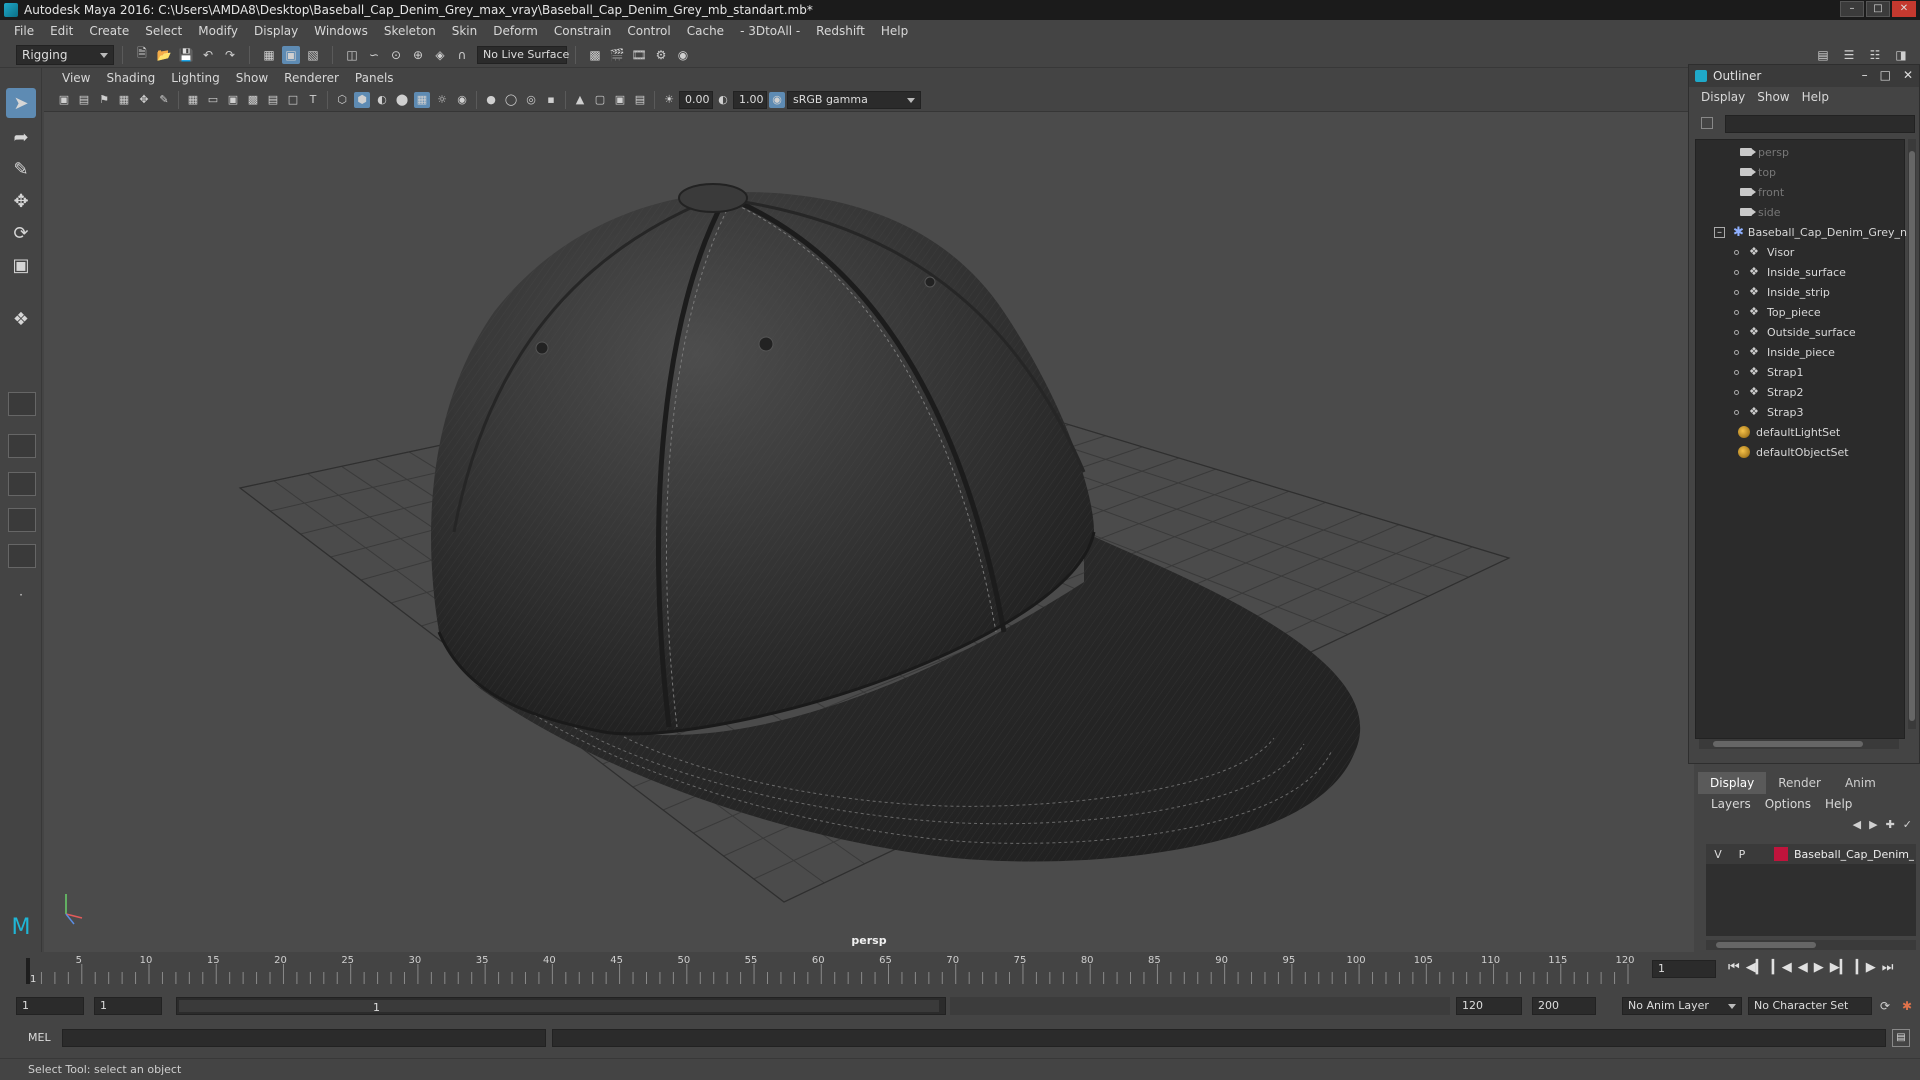 This screenshot has width=1920, height=1080. I want to click on layout-four-view-icon, so click(22, 404).